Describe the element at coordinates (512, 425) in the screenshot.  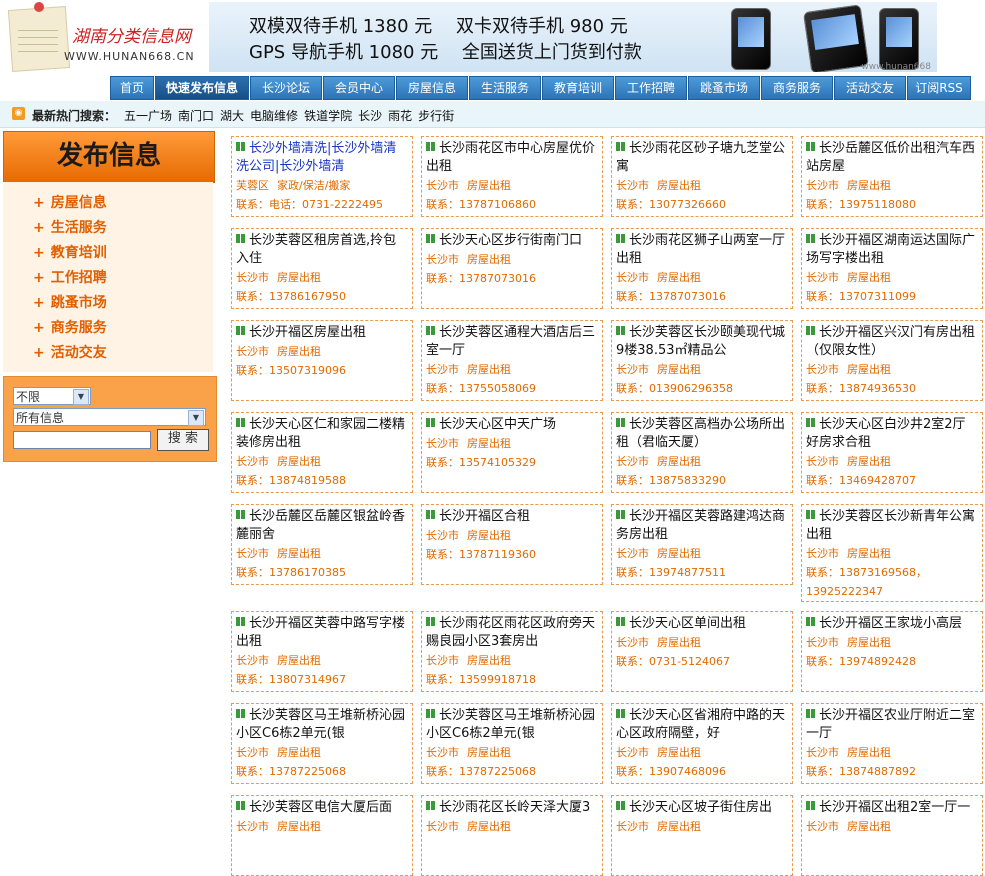
I see `listing-title-link: 长沙天心区中天广场` at that location.